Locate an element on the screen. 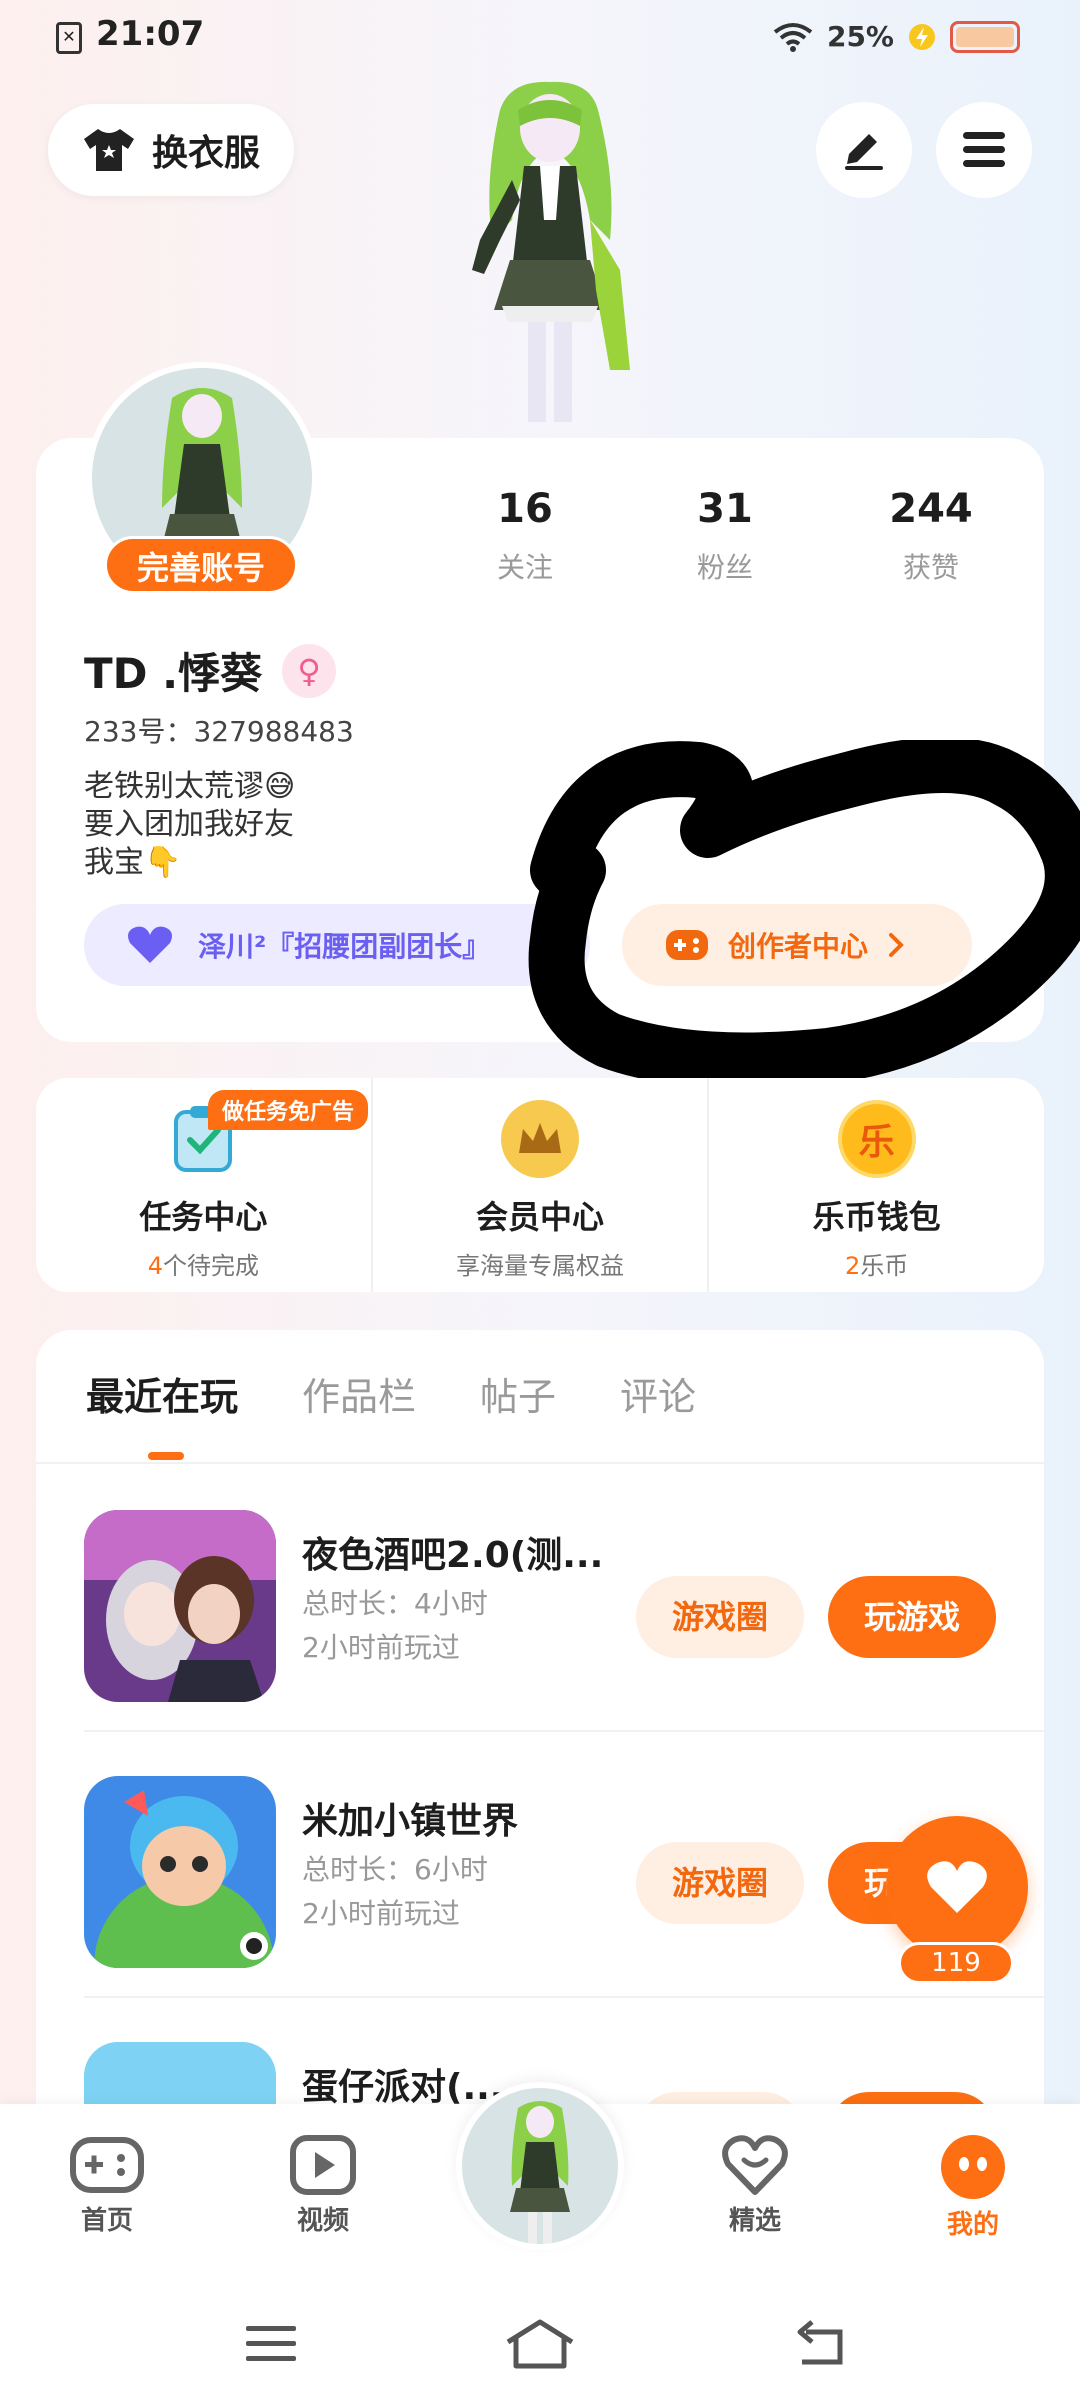  home-icon is located at coordinates (540, 2344).